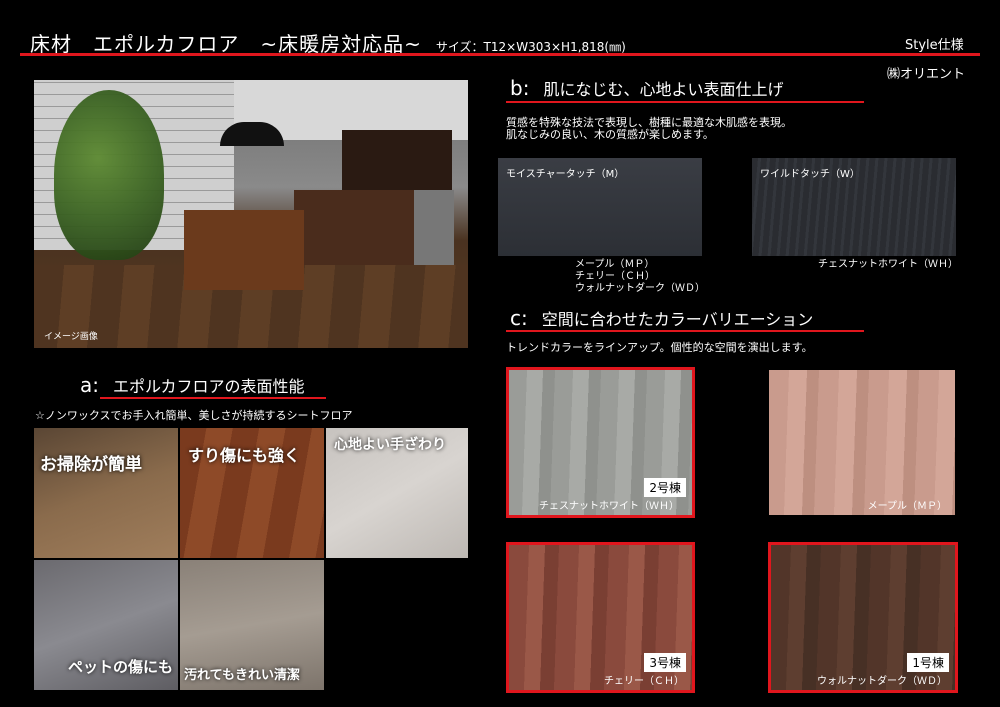 This screenshot has width=1000, height=707. What do you see at coordinates (252, 493) in the screenshot?
I see `tile-scratch-resistant: すり傷にも強く` at bounding box center [252, 493].